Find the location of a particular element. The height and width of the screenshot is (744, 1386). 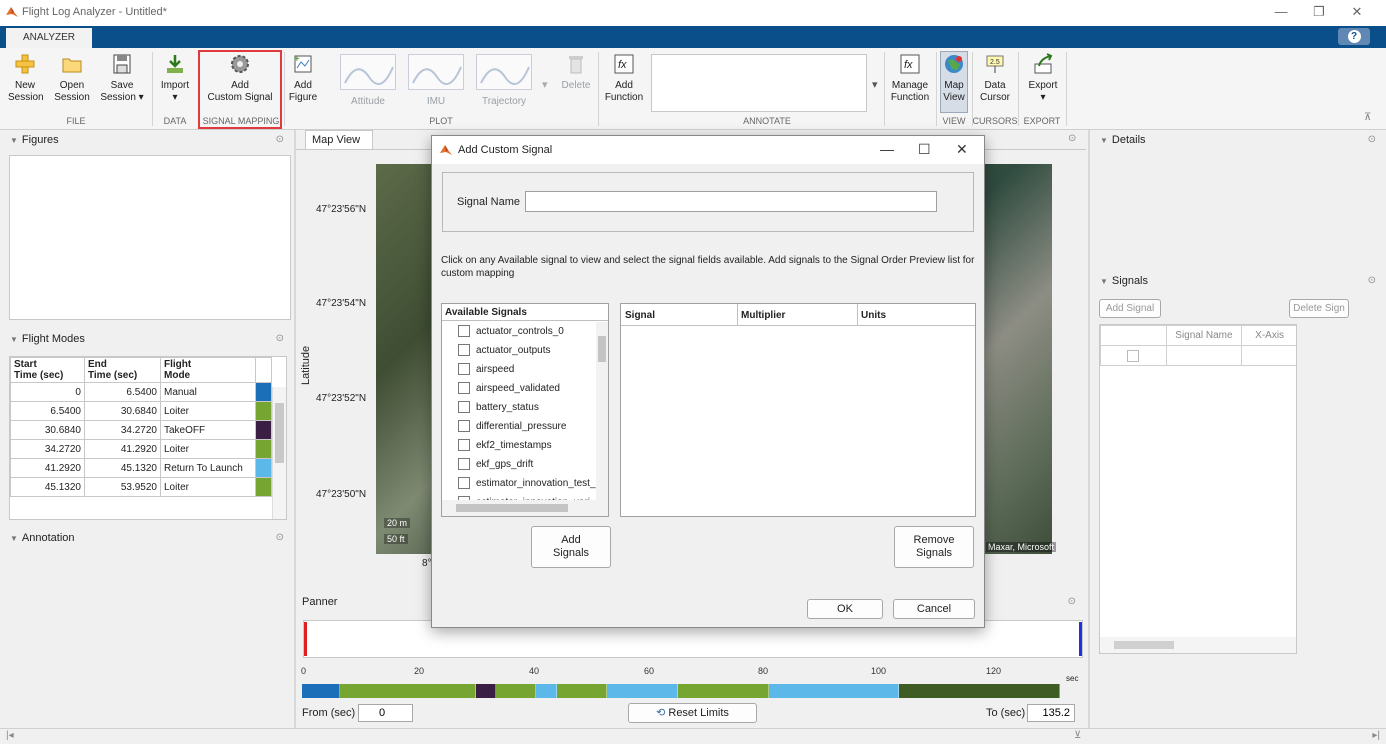

right-splitter is located at coordinates (1089, 430).